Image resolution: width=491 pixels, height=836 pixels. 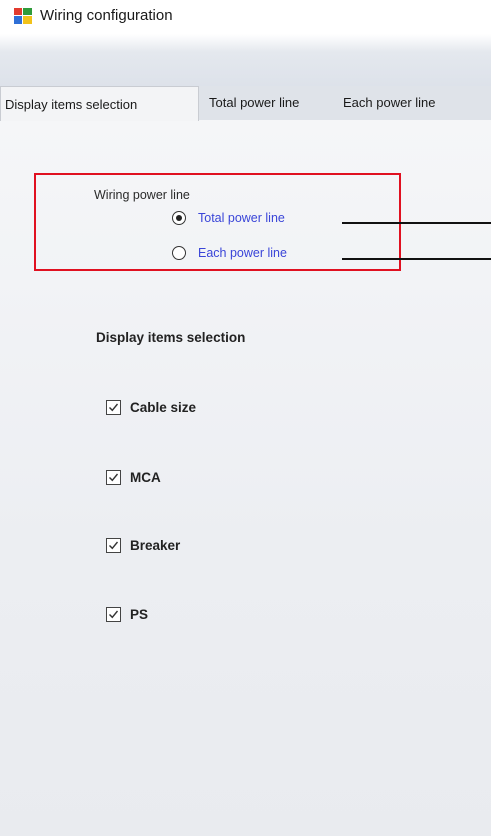 I want to click on radio-label: Each power line, so click(x=242, y=253).